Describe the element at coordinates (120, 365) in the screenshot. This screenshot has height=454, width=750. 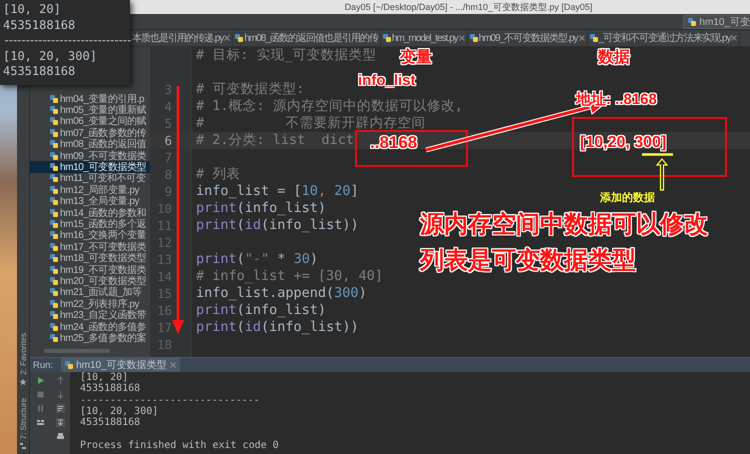
I see `run-tab: hm10_可变数据类型` at that location.